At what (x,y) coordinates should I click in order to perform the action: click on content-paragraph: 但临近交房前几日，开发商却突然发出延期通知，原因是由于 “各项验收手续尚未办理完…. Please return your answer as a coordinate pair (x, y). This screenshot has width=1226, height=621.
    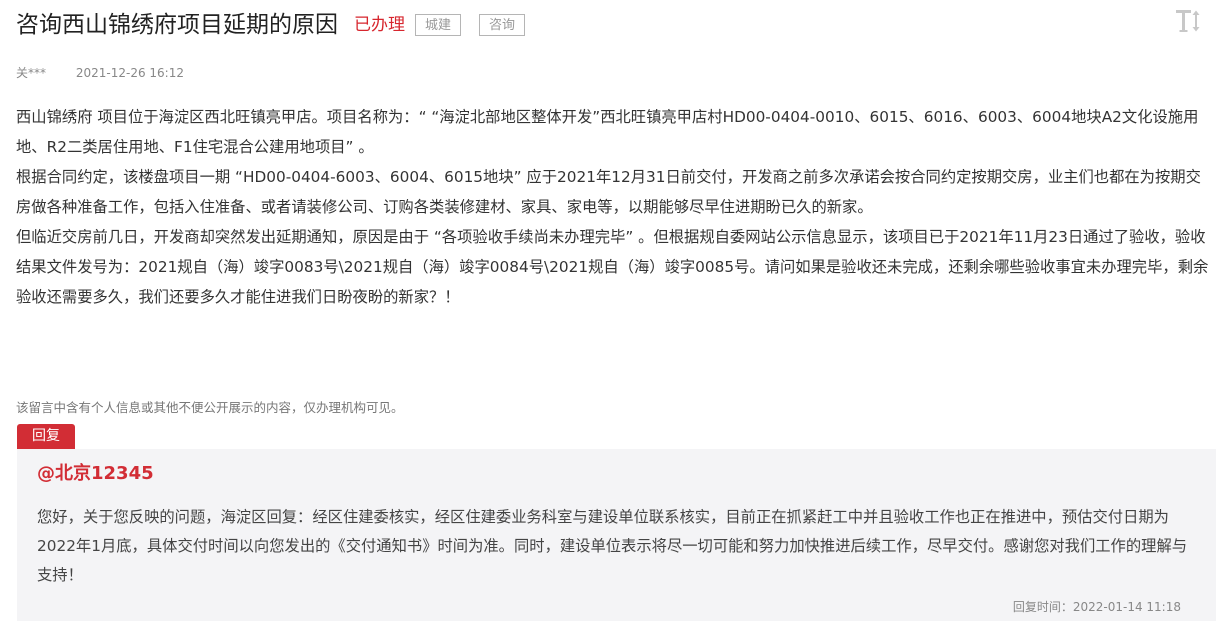
    Looking at the image, I should click on (612, 267).